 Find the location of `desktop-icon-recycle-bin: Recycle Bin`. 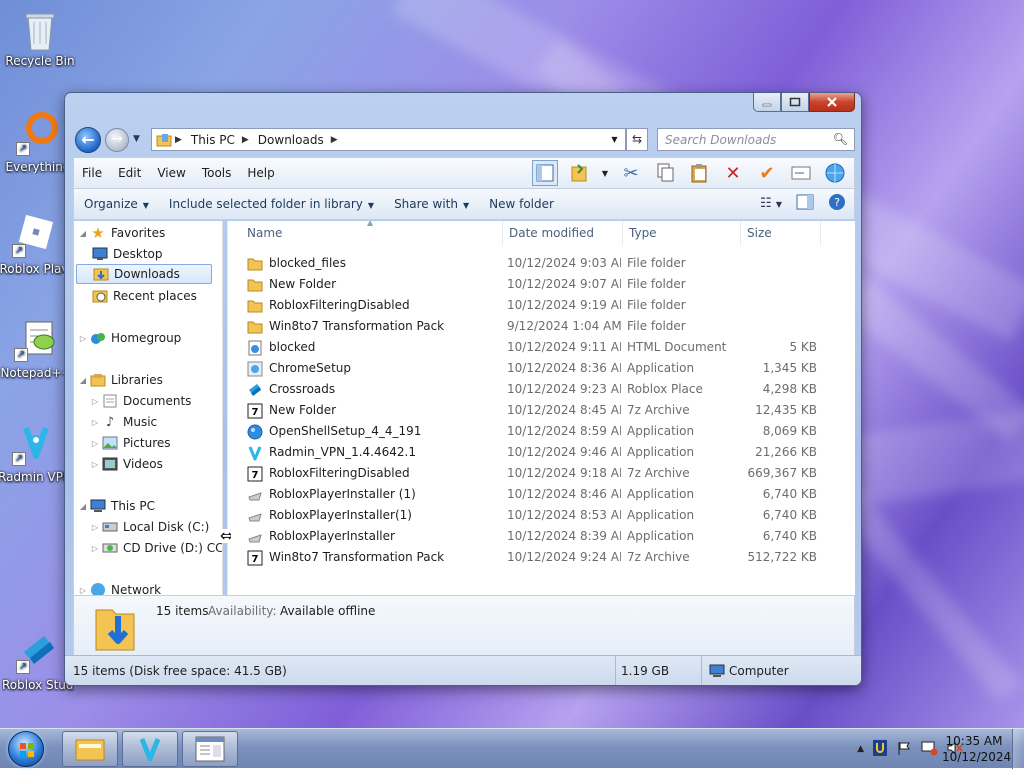

desktop-icon-recycle-bin: Recycle Bin is located at coordinates (40, 37).